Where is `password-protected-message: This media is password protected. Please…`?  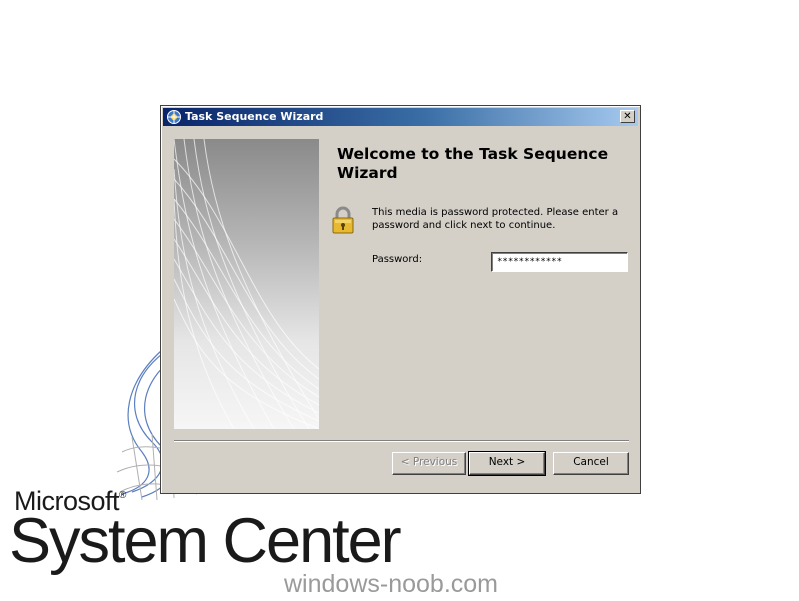 password-protected-message: This media is password protected. Please… is located at coordinates (495, 219).